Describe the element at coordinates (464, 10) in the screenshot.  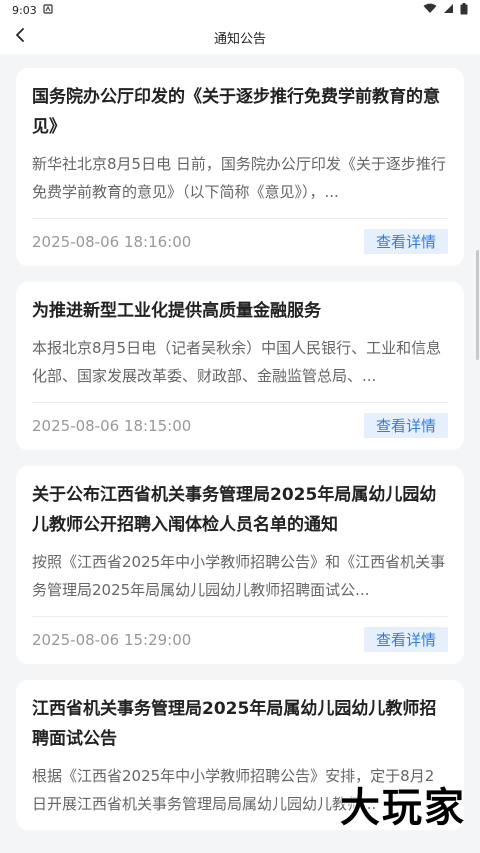
I see `battery-icon` at that location.